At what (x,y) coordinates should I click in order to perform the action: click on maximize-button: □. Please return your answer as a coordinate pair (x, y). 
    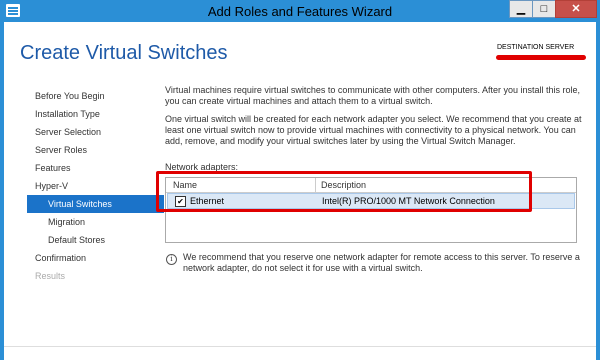
    Looking at the image, I should click on (544, 9).